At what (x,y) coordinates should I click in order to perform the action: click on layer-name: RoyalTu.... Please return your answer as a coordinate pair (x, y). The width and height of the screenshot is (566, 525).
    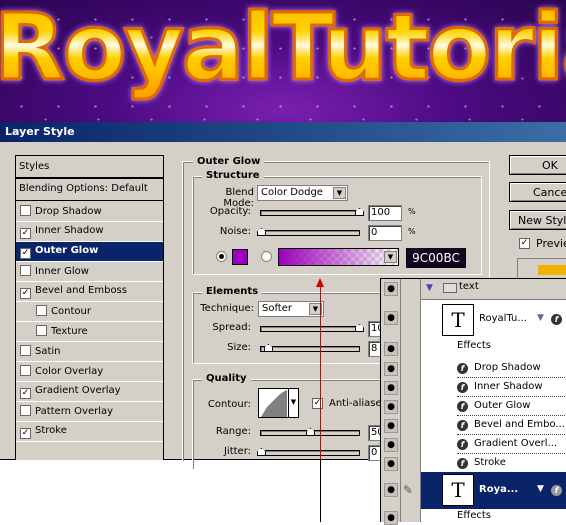
    Looking at the image, I should click on (503, 318).